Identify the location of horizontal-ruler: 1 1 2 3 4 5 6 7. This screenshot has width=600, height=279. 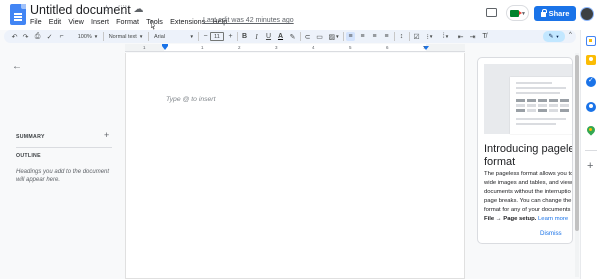
(295, 48).